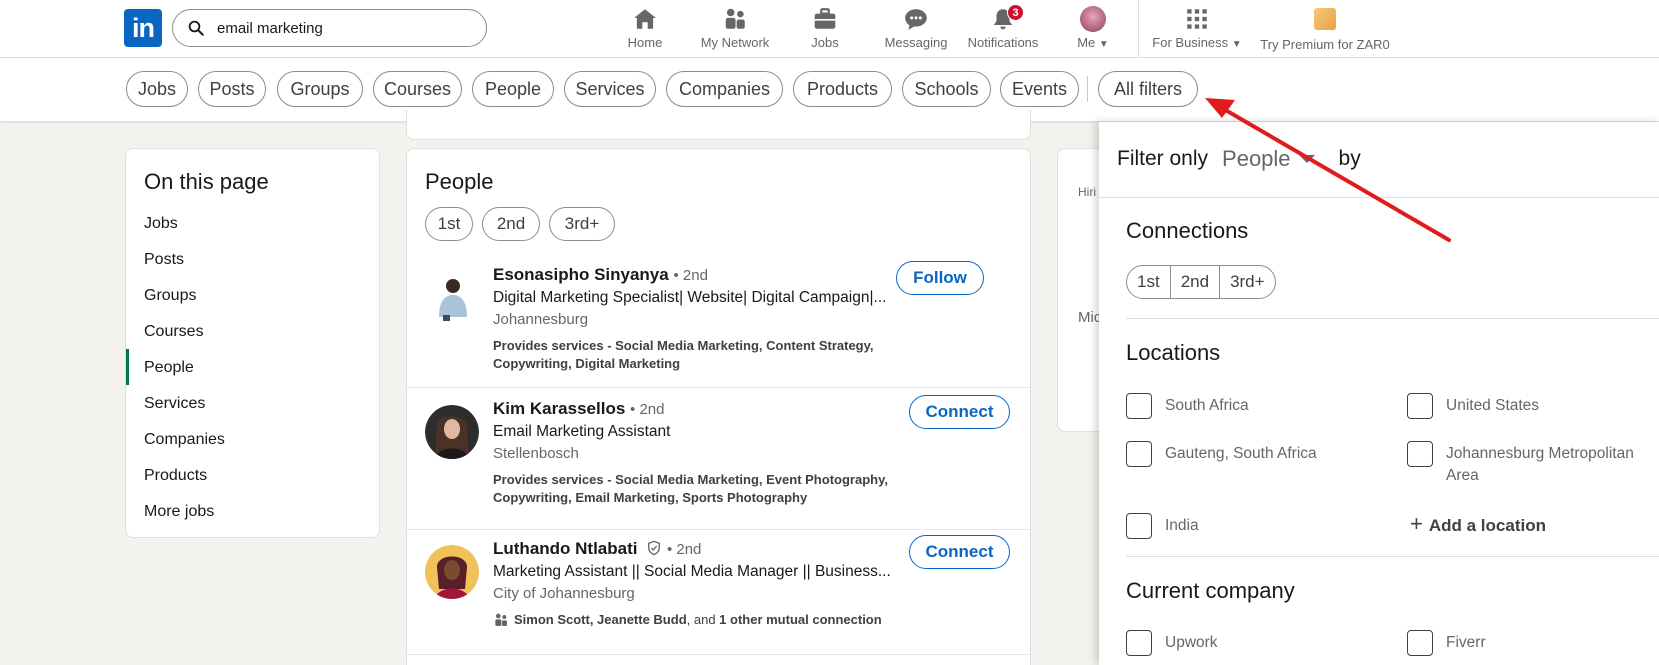 This screenshot has width=1659, height=665. I want to click on filter-chip-companies: Companies, so click(724, 89).